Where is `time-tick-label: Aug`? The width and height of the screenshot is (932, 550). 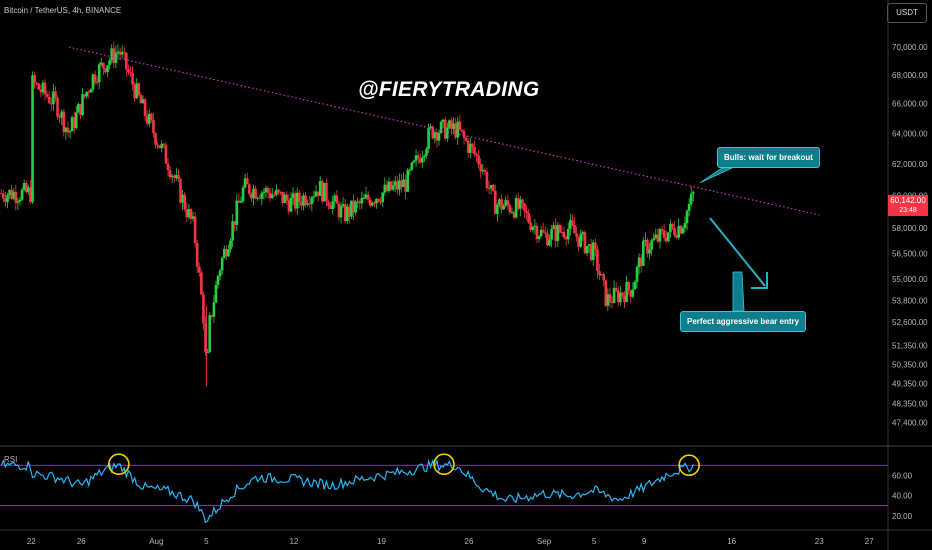
time-tick-label: Aug is located at coordinates (156, 541).